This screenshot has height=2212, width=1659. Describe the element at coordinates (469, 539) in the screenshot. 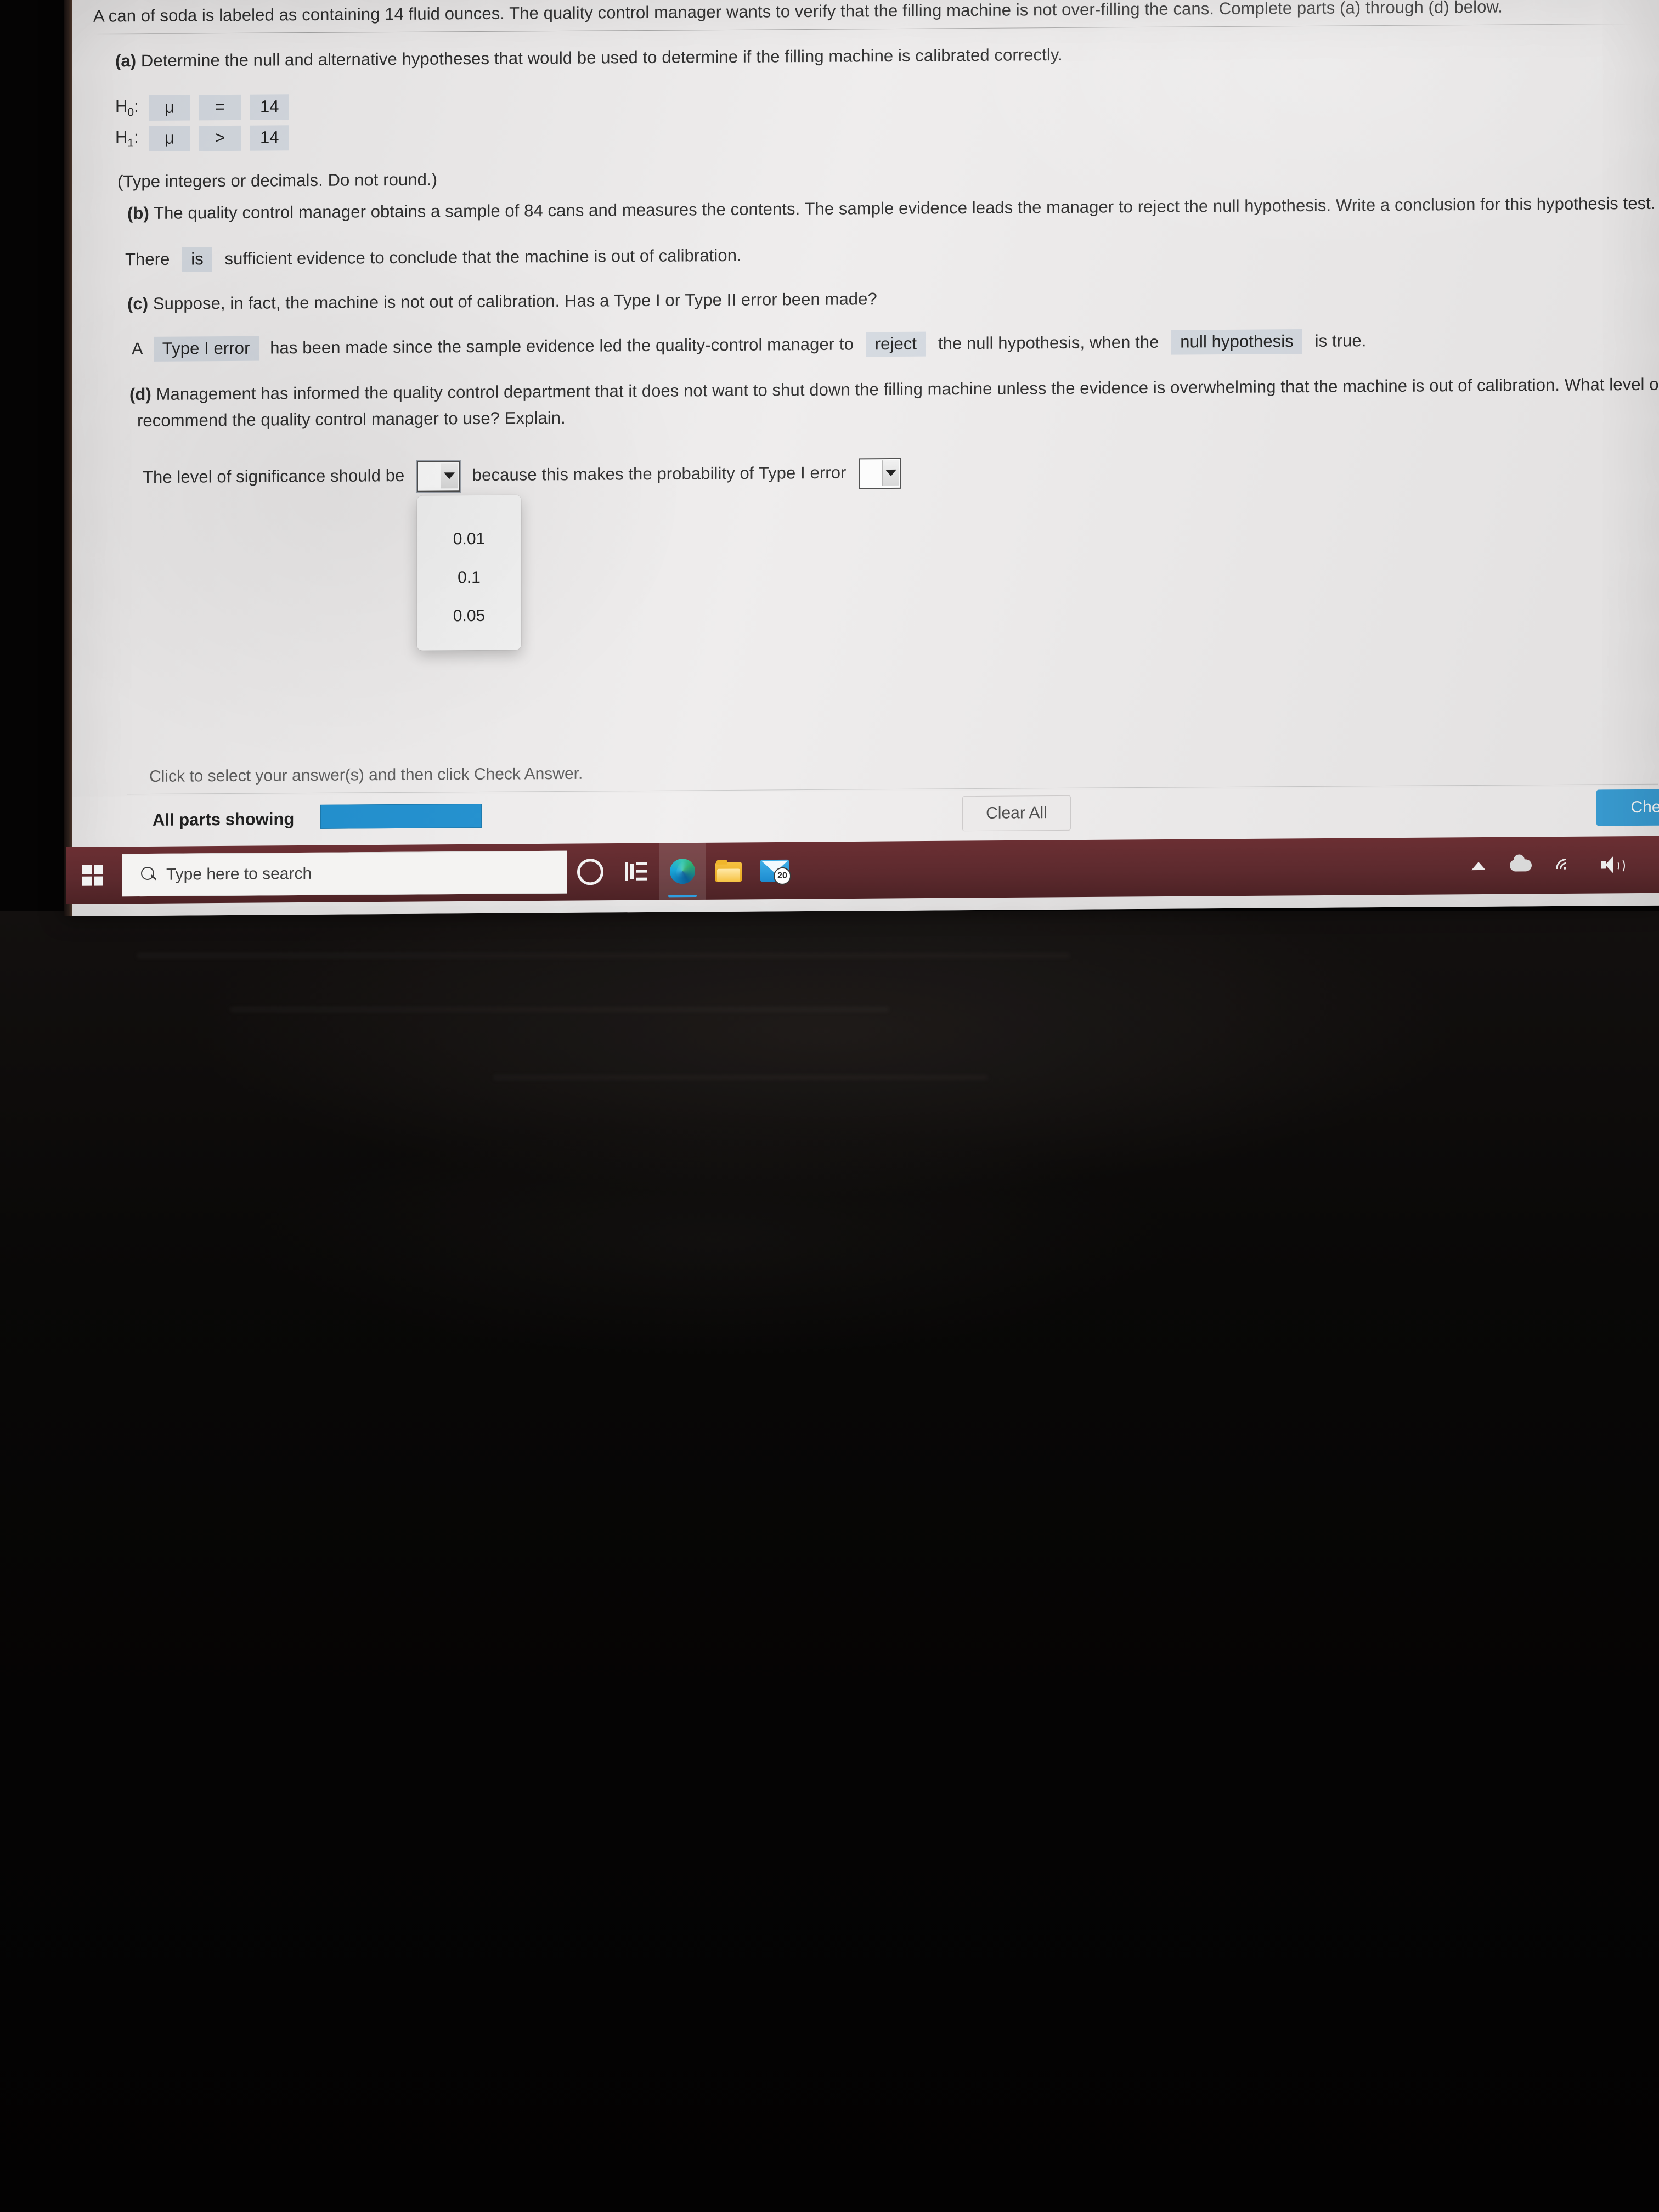

I see `dropdown-option-0: 0.01` at that location.